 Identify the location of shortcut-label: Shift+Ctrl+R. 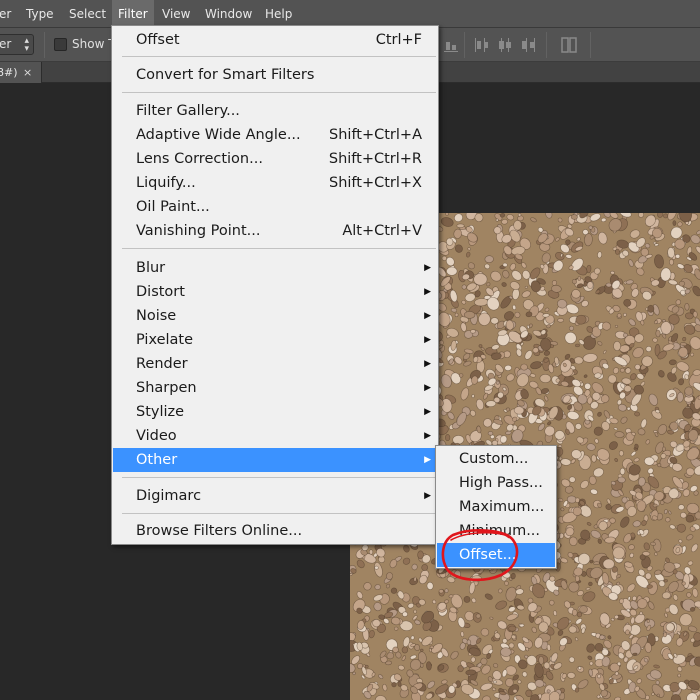
(375, 159).